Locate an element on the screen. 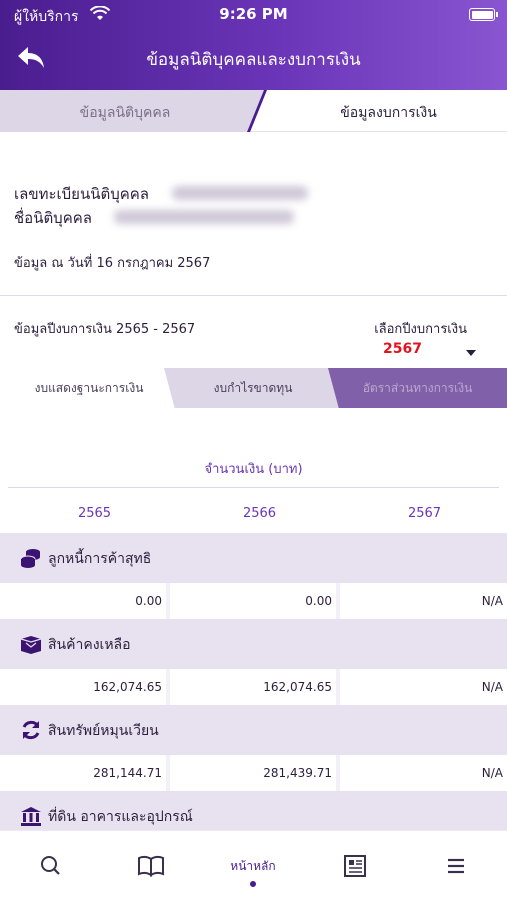 This screenshot has width=507, height=900. battery-icon is located at coordinates (483, 14).